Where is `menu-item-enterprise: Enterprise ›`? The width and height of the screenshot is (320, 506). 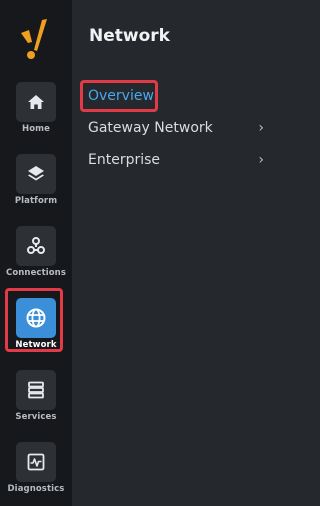 menu-item-enterprise: Enterprise › is located at coordinates (176, 160).